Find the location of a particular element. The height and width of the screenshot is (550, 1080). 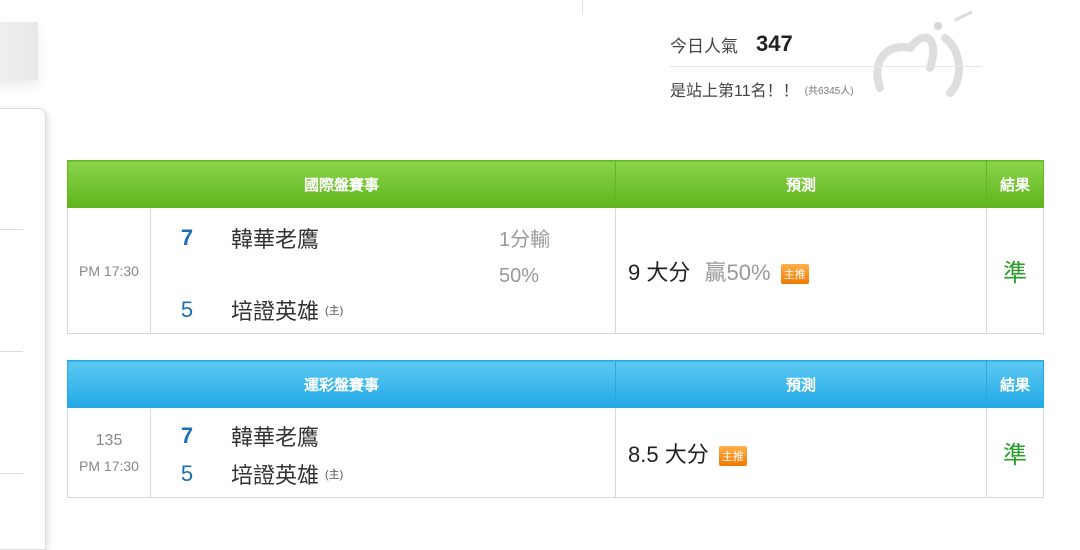

game-code-time: 135 PM 17:30 is located at coordinates (109, 452).